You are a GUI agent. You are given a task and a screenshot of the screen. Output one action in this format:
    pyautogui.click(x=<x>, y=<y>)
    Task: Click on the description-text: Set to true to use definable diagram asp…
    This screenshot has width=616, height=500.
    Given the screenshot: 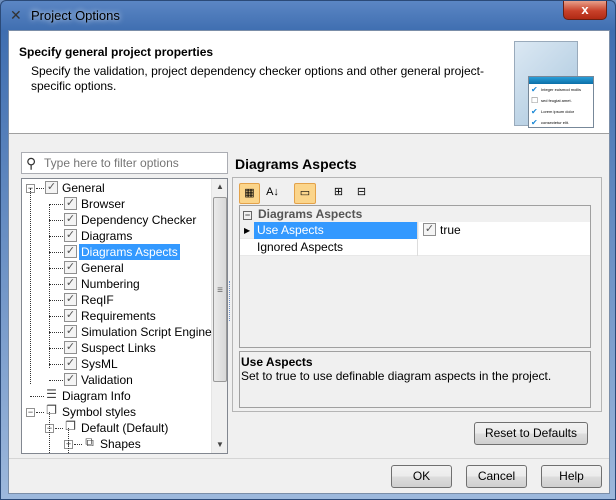 What is the action you would take?
    pyautogui.click(x=396, y=376)
    